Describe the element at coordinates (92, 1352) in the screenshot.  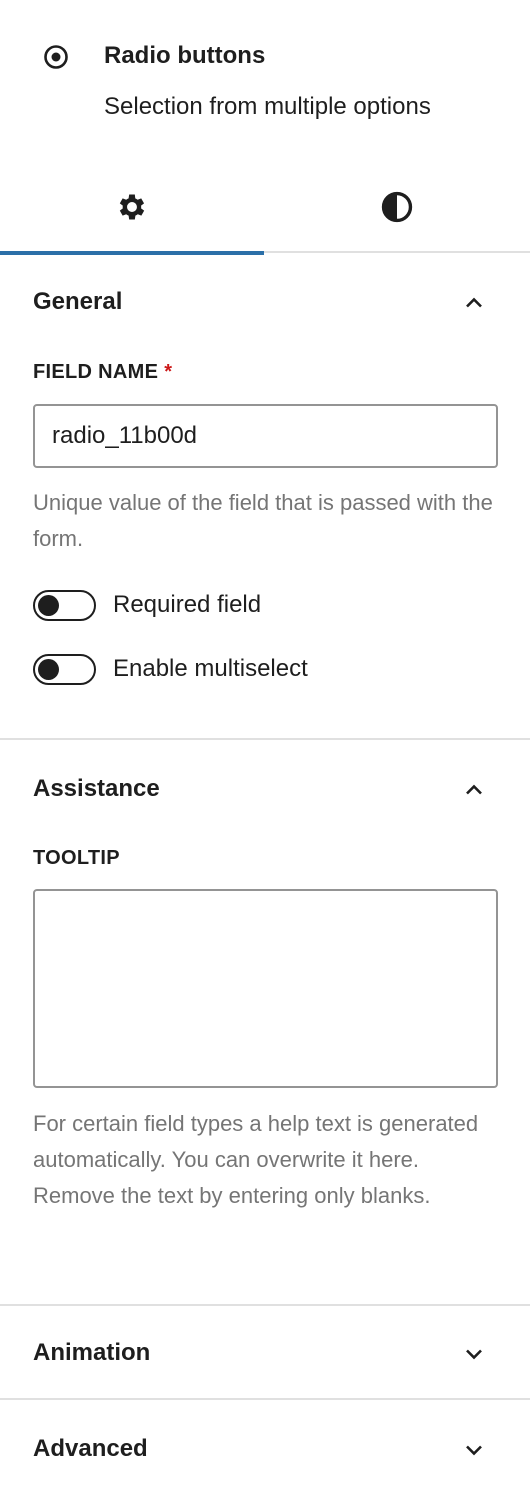
I see `panel-title: Animation` at that location.